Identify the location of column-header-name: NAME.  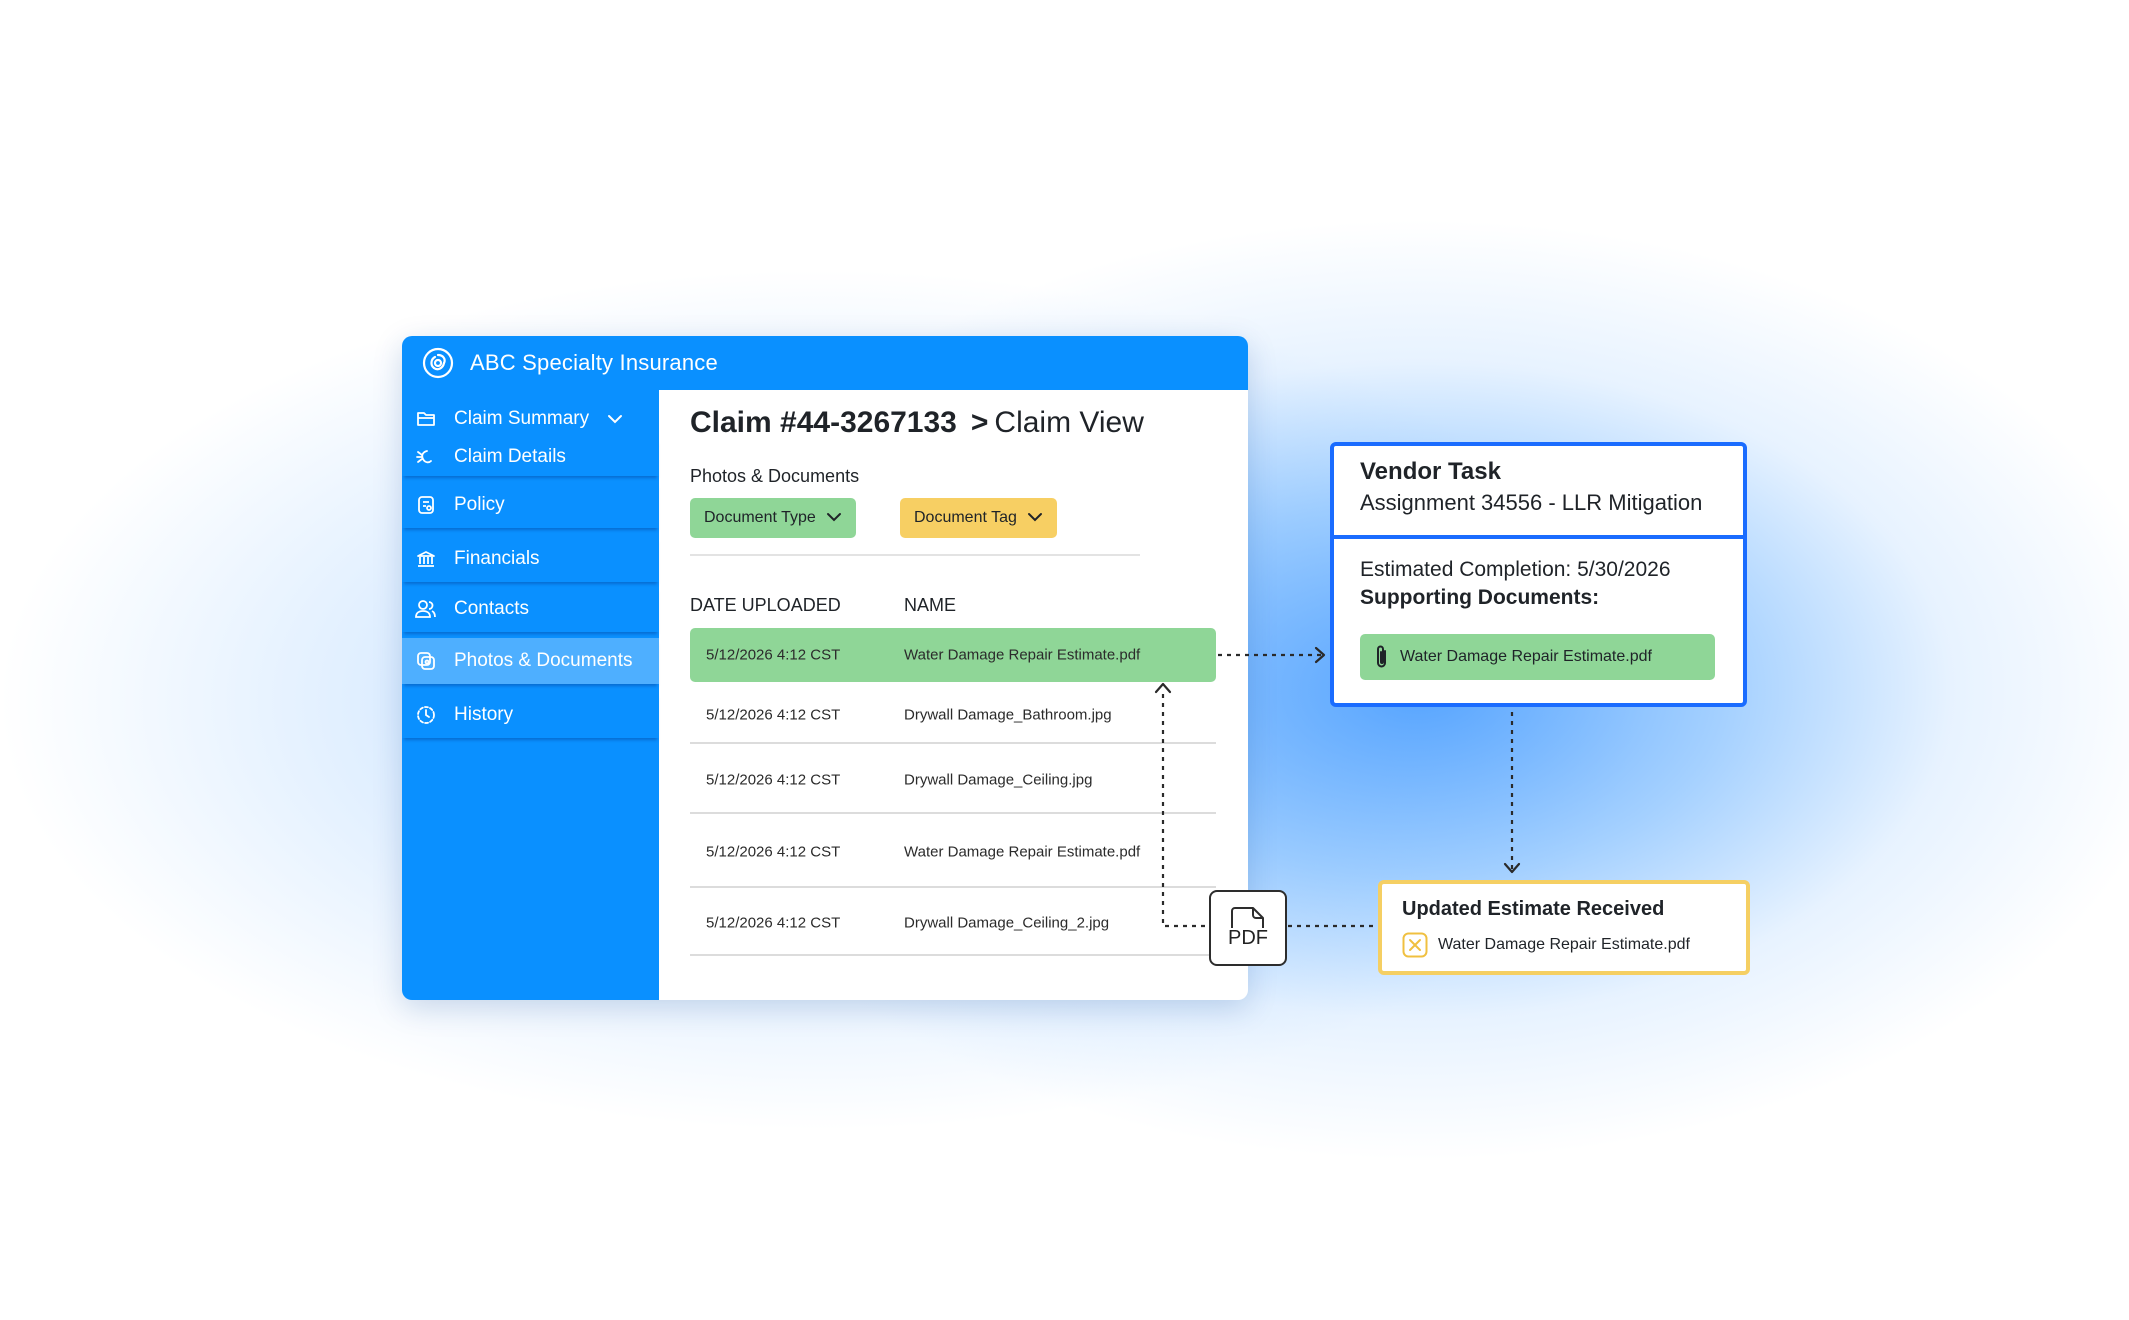
(930, 605).